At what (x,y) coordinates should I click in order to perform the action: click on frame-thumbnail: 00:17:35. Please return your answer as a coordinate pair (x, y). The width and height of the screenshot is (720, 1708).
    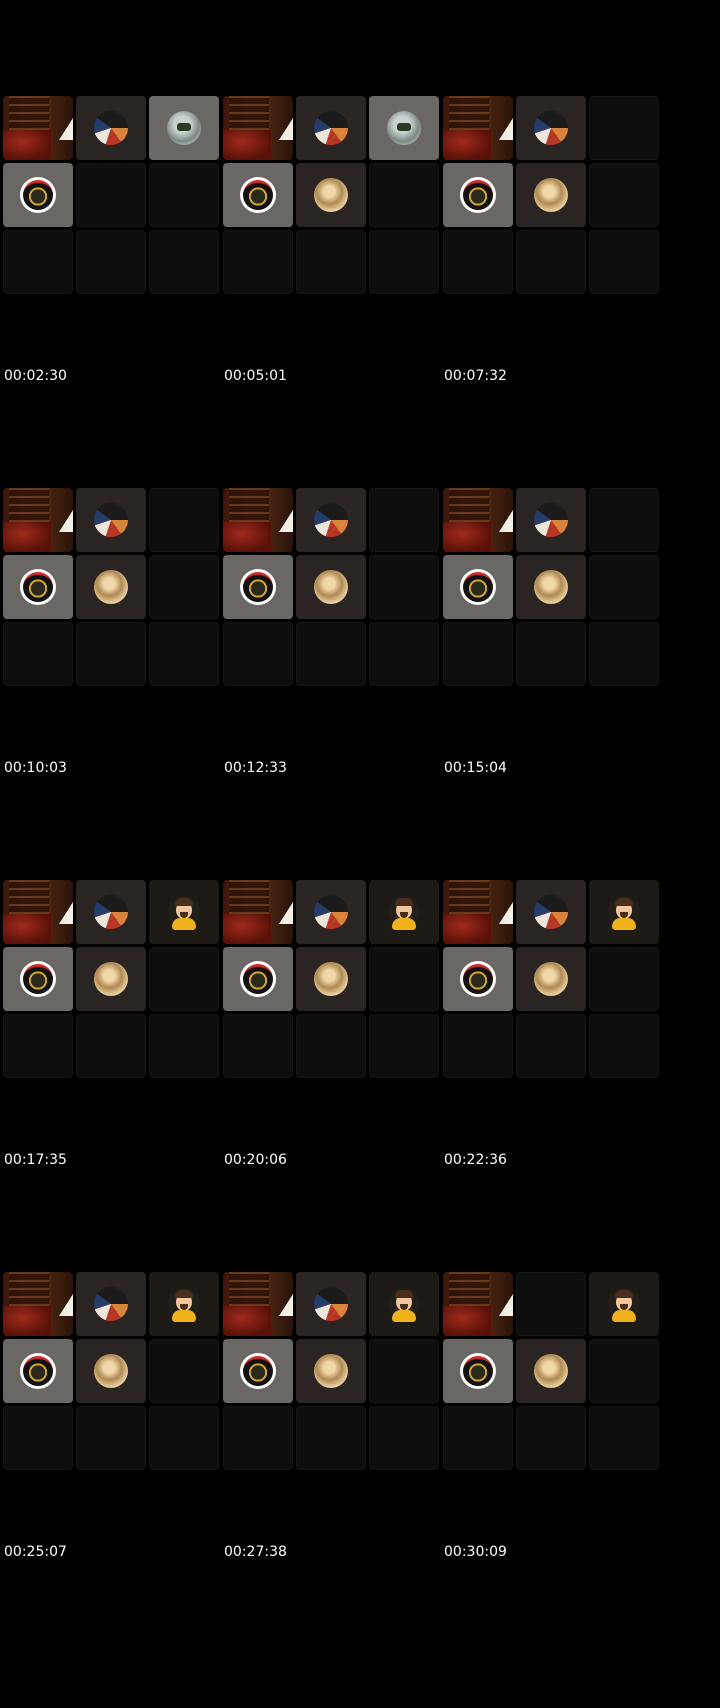
    Looking at the image, I should click on (109, 980).